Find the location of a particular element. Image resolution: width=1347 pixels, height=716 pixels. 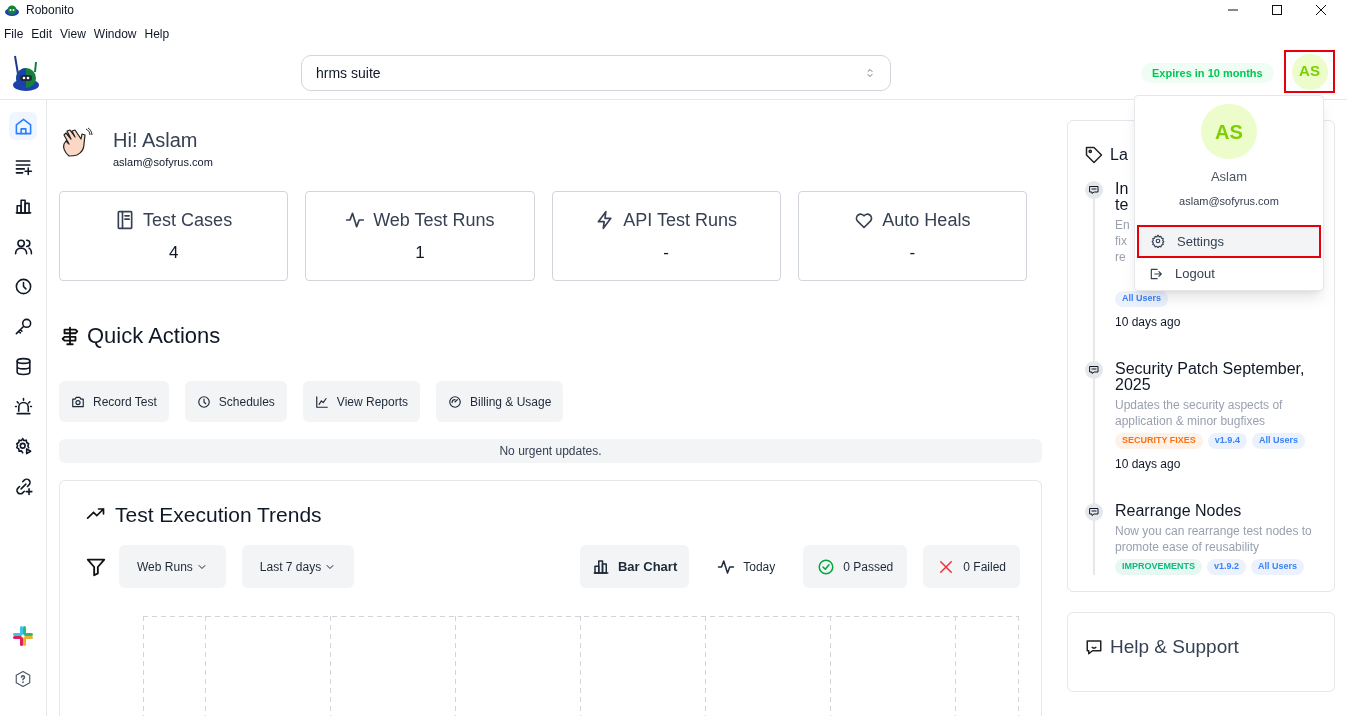

database-icon is located at coordinates (23, 366).